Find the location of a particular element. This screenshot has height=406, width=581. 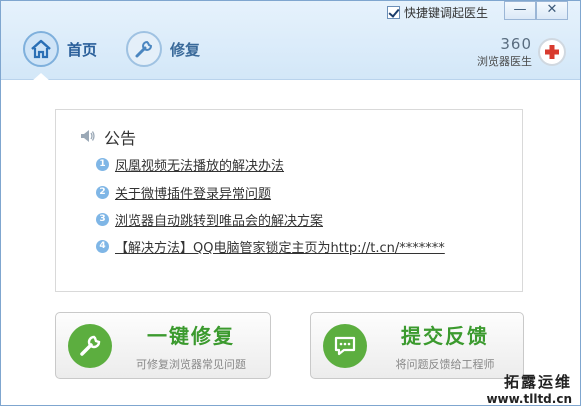

hotkey-toggle: 快捷键调起医生 is located at coordinates (437, 12).